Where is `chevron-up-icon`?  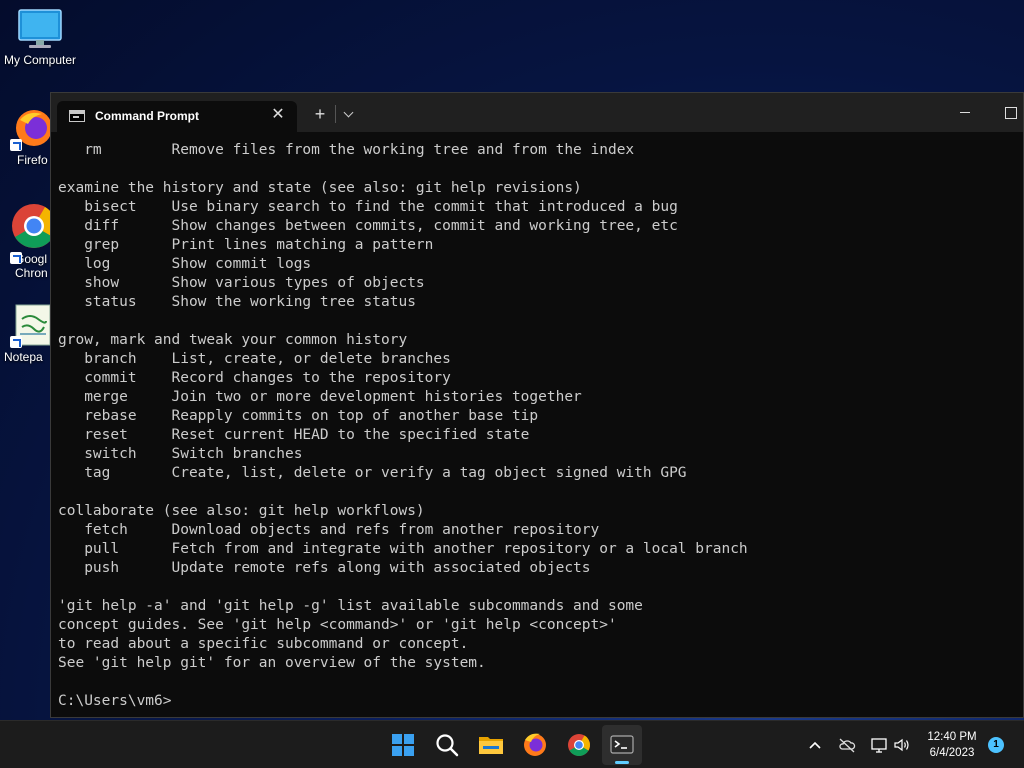
chevron-up-icon is located at coordinates (815, 745).